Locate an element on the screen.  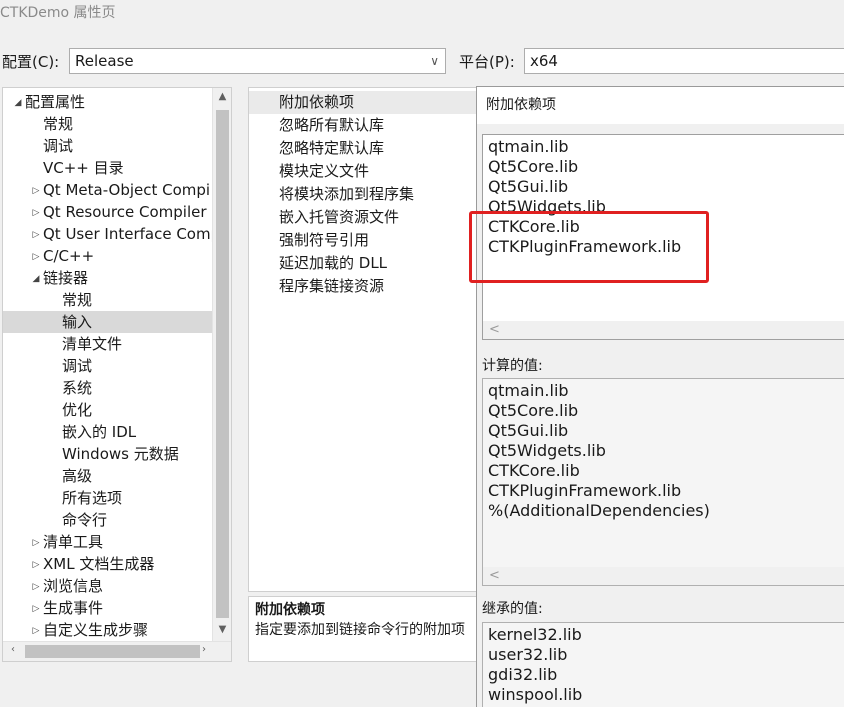
property-row: 程序集链接资源 is located at coordinates (368, 286).